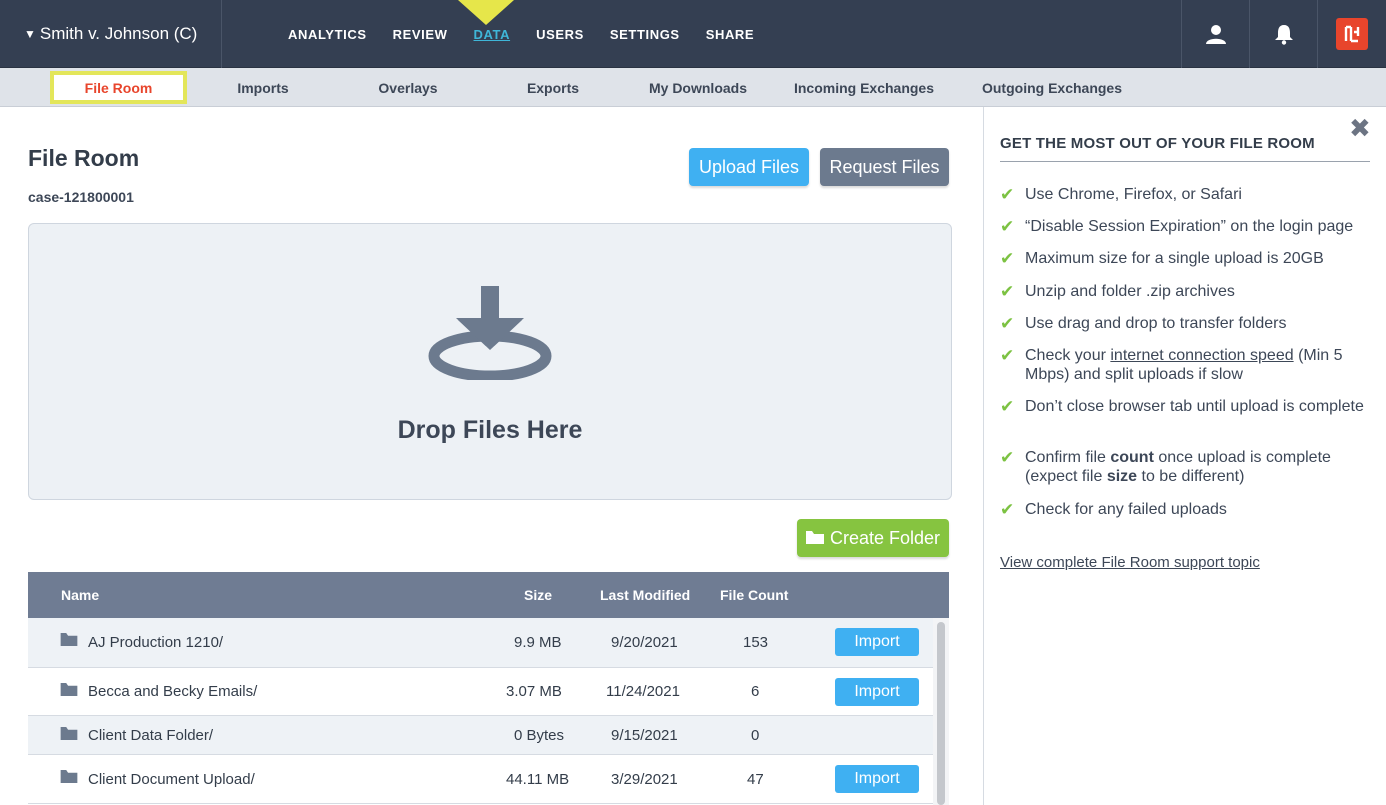 The image size is (1386, 805). What do you see at coordinates (755, 779) in the screenshot?
I see `row-count: 47` at bounding box center [755, 779].